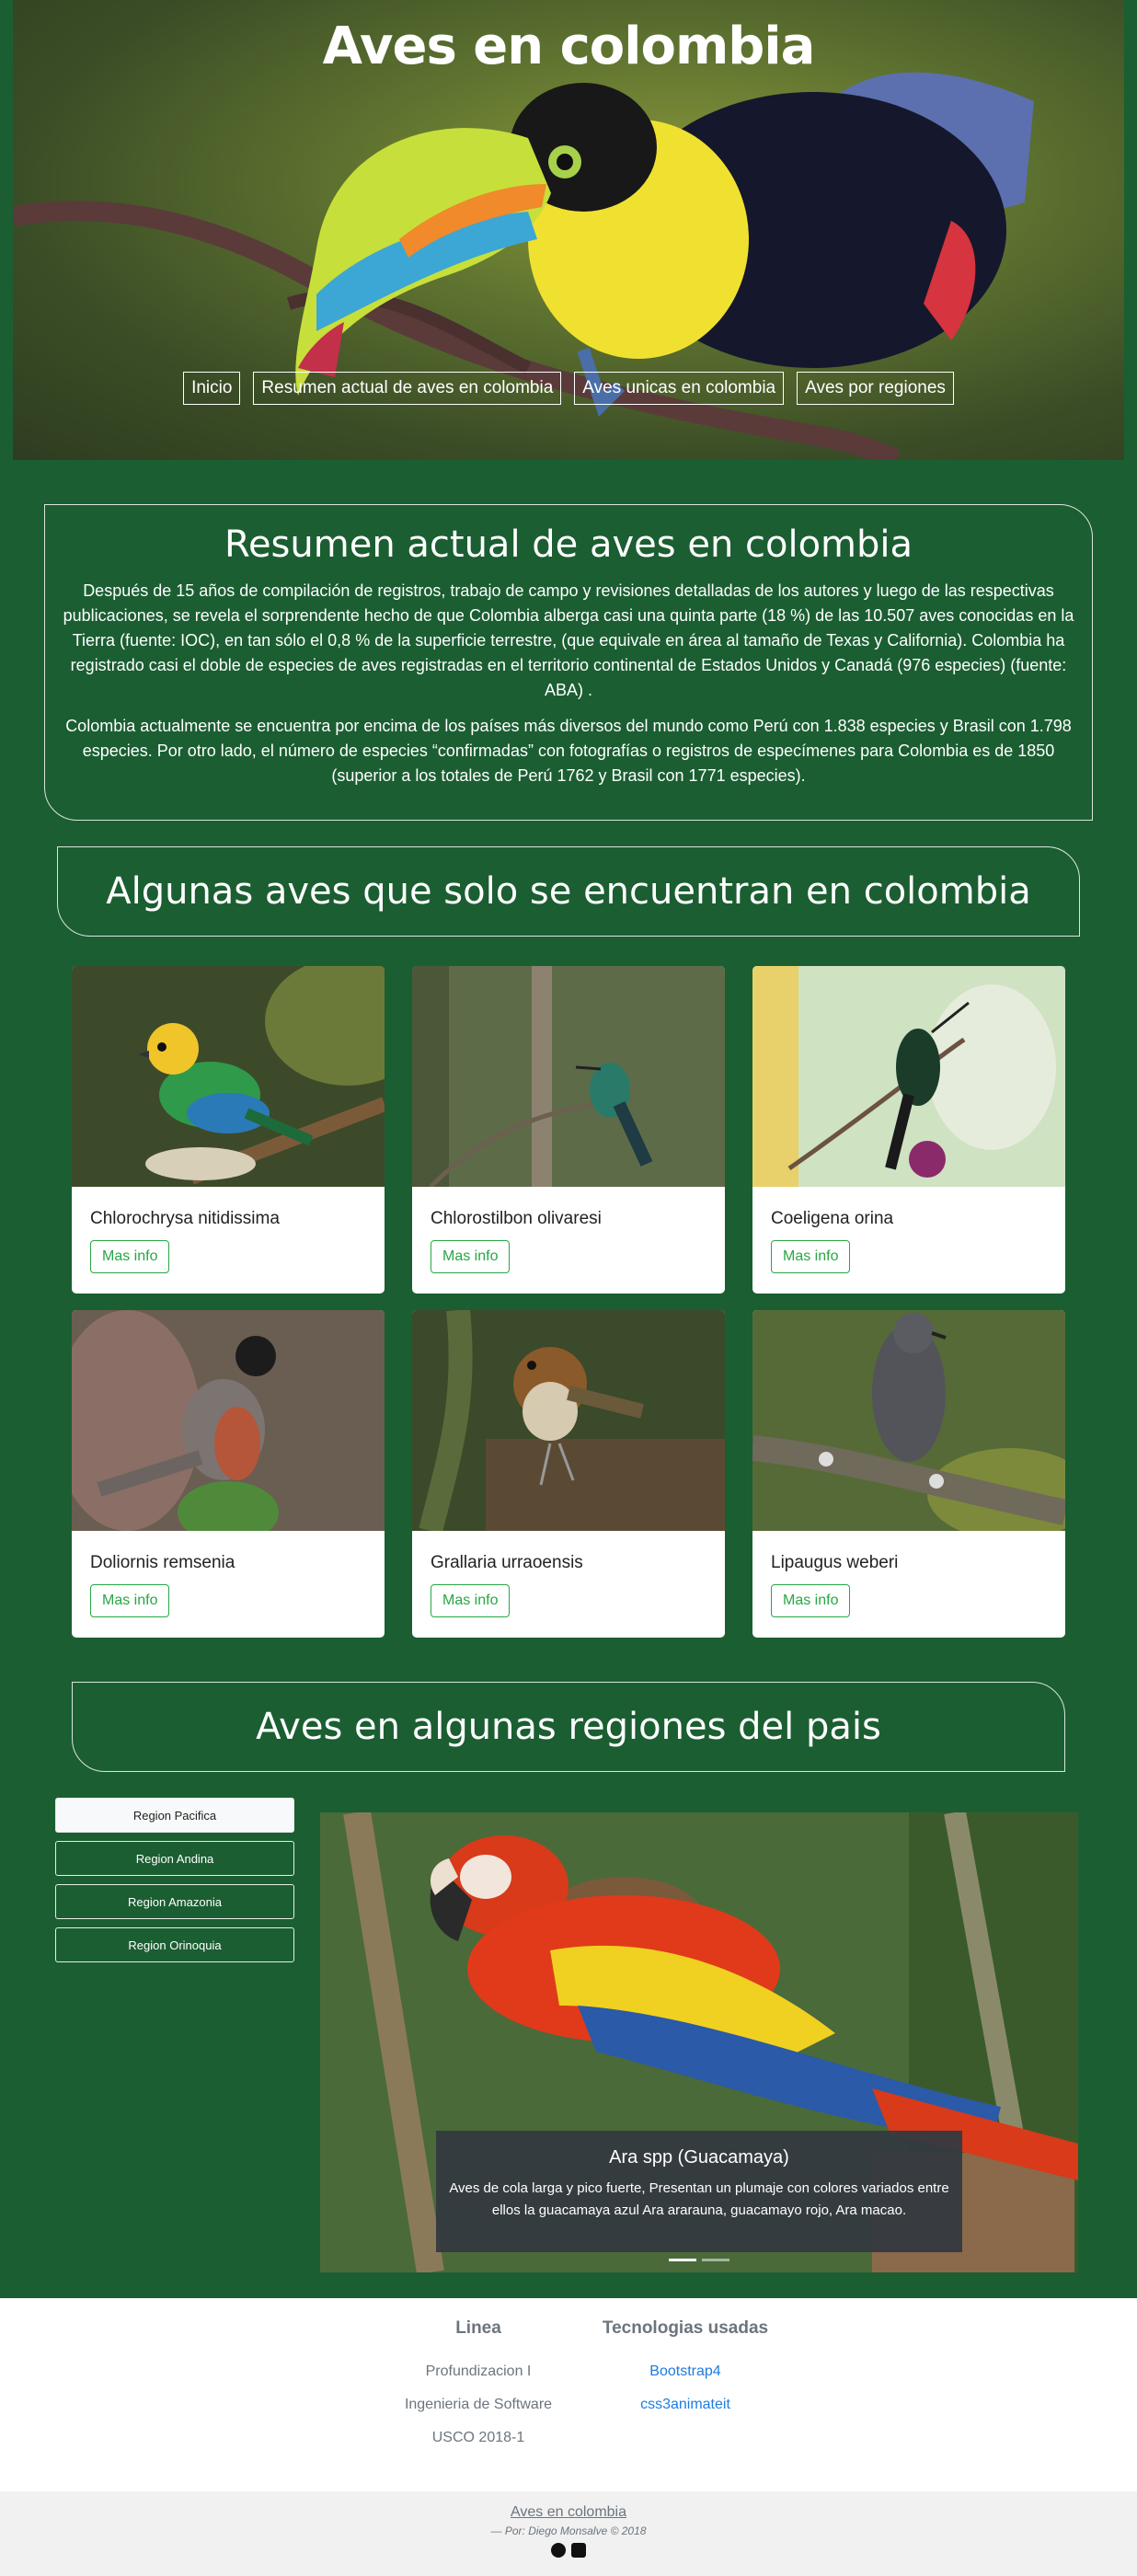 The height and width of the screenshot is (2576, 1137). What do you see at coordinates (832, 1218) in the screenshot?
I see `bird-name: Coeligena orina` at bounding box center [832, 1218].